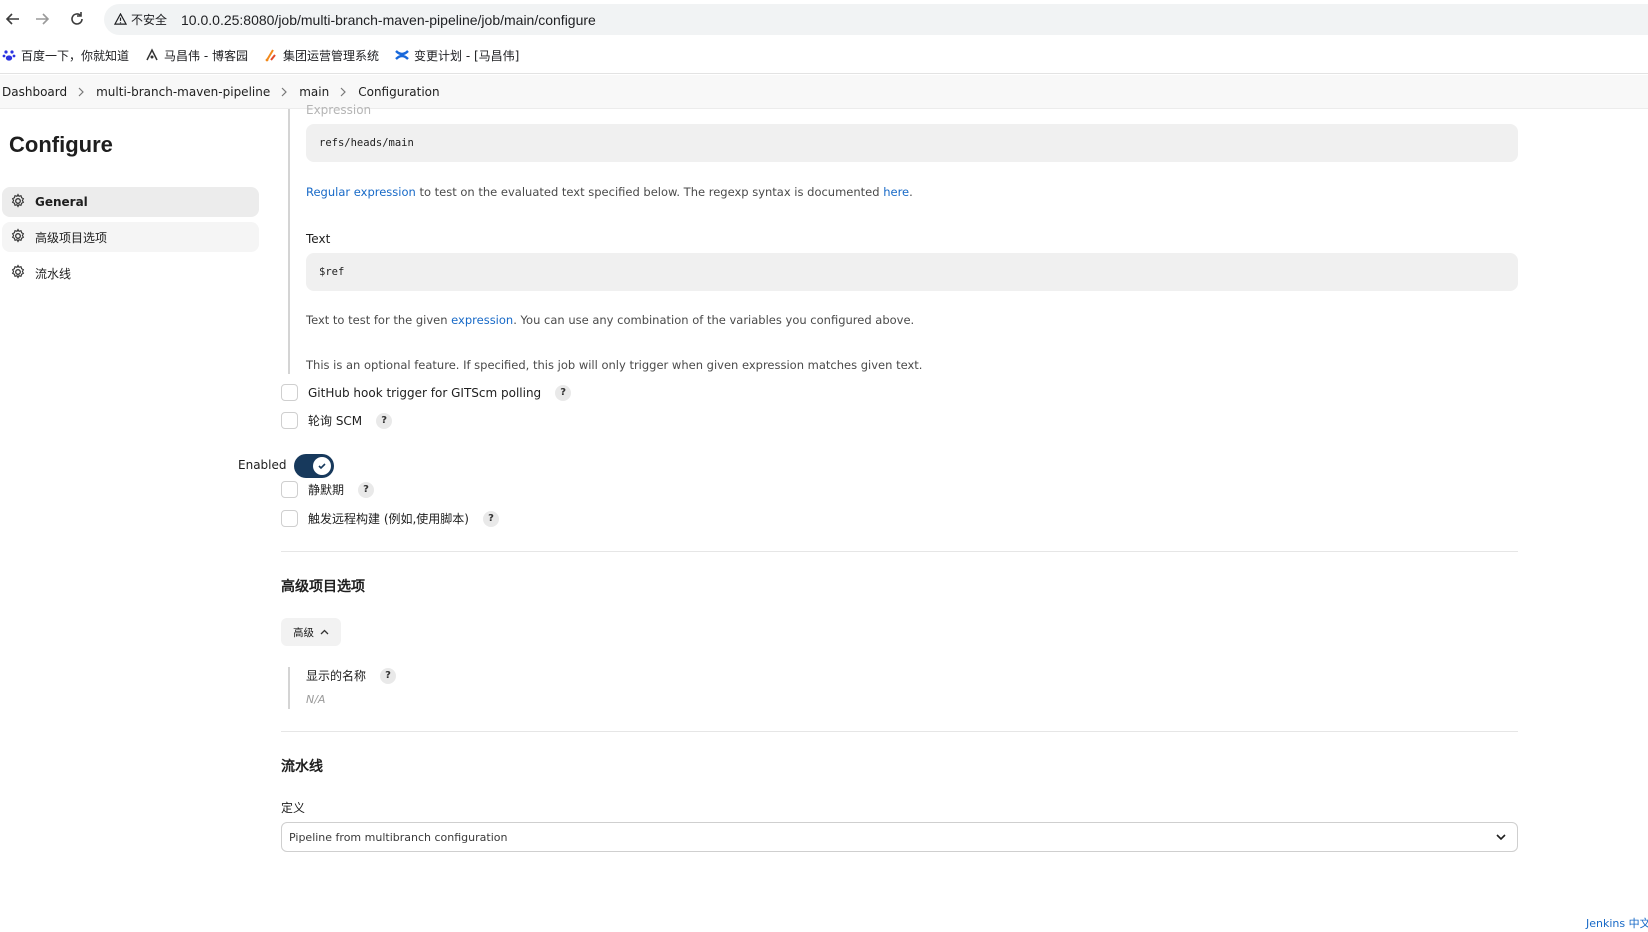  I want to click on definition-label: 定义, so click(293, 808).